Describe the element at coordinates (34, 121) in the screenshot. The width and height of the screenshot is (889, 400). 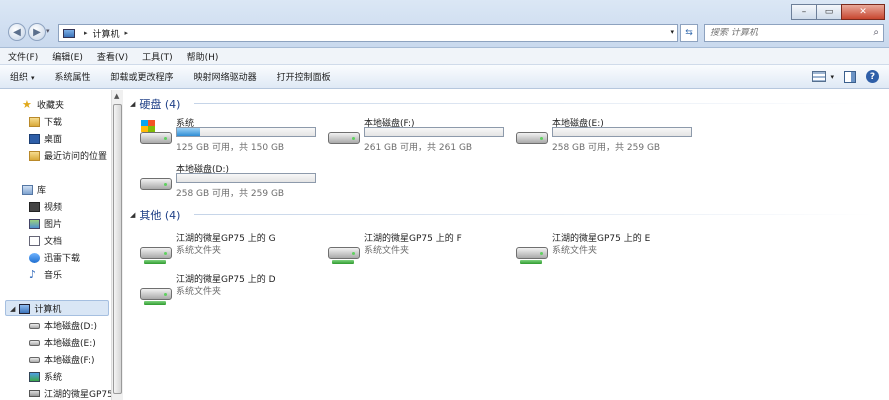
I see `folder-icon` at that location.